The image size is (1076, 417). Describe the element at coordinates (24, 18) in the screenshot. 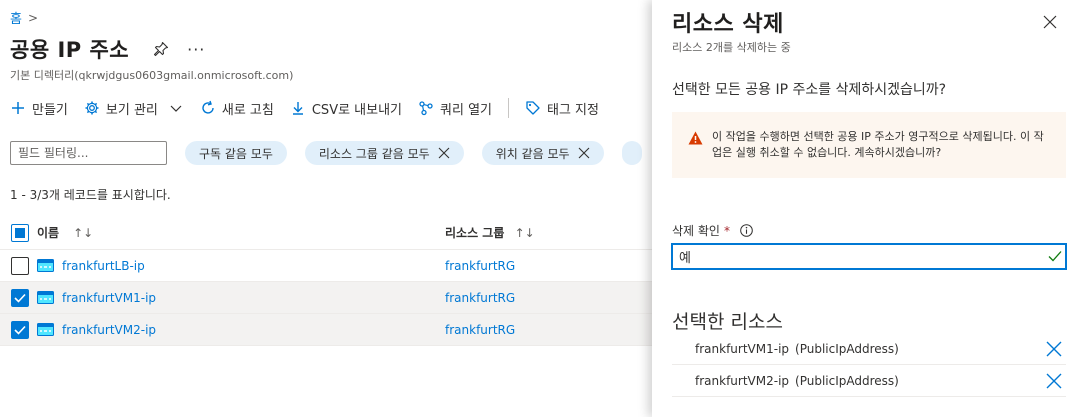

I see `breadcrumb: 홈 >` at that location.